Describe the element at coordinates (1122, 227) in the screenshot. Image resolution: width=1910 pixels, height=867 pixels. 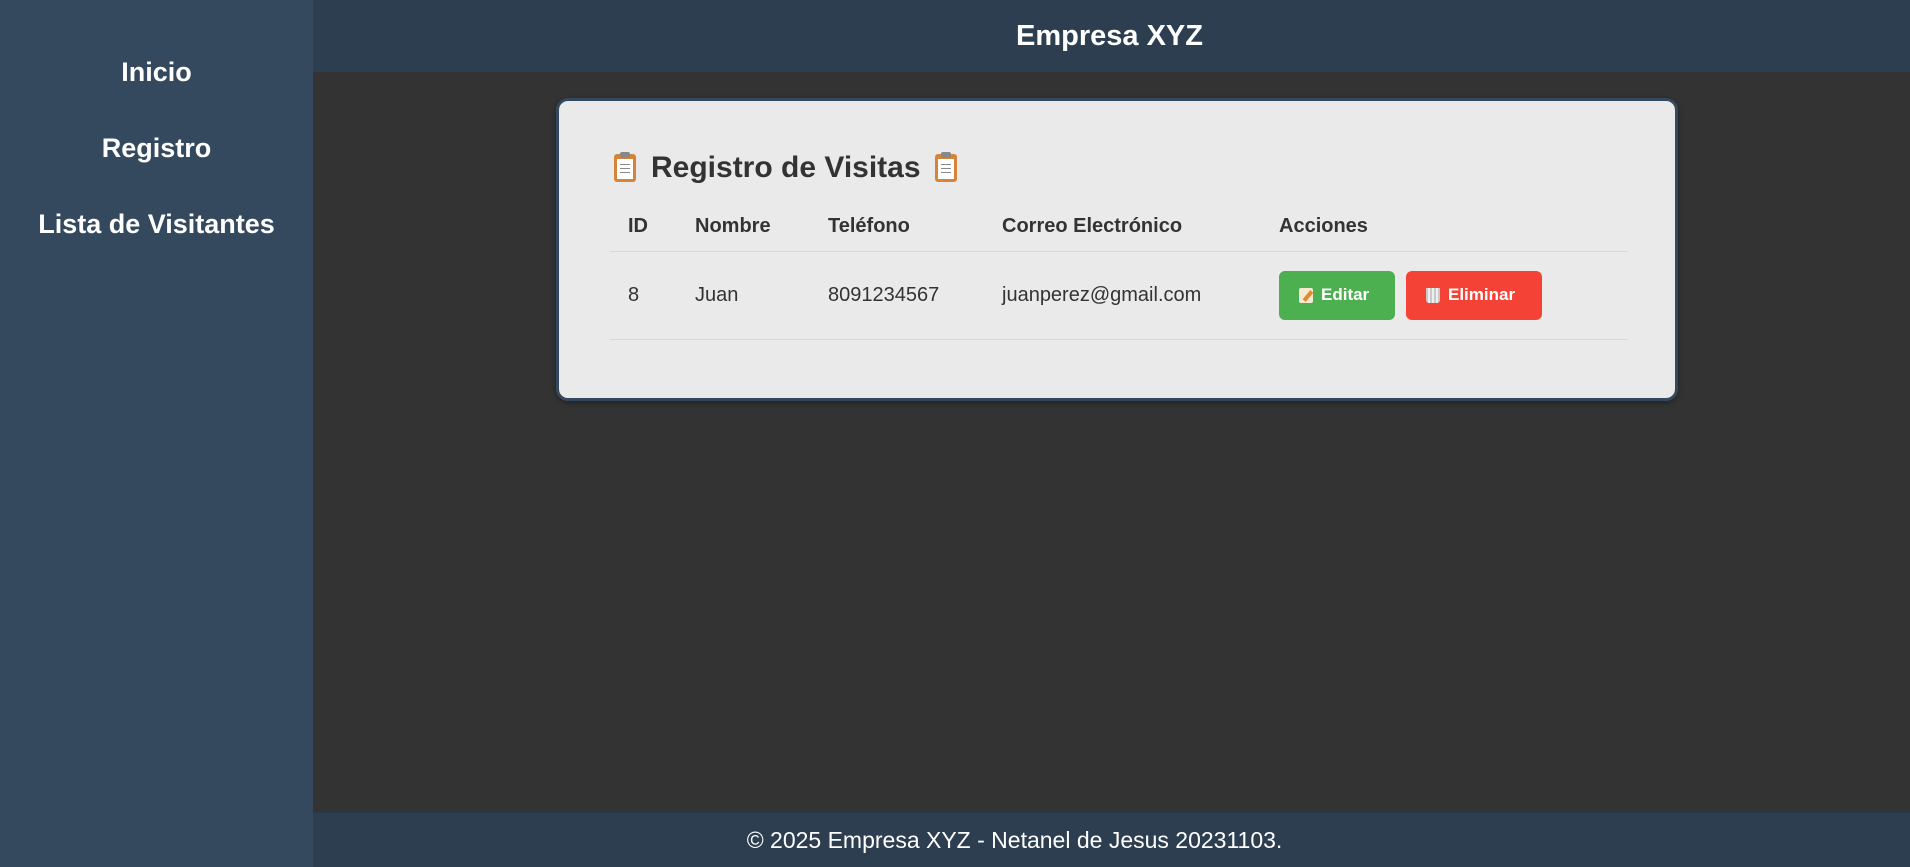
I see `column-header-correo: Correo Electrónico` at that location.